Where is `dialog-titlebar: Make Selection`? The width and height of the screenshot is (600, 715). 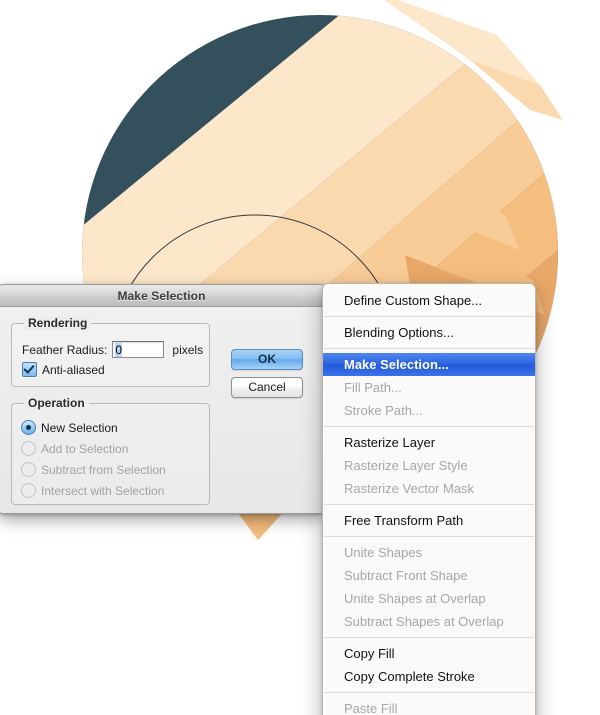 dialog-titlebar: Make Selection is located at coordinates (162, 296).